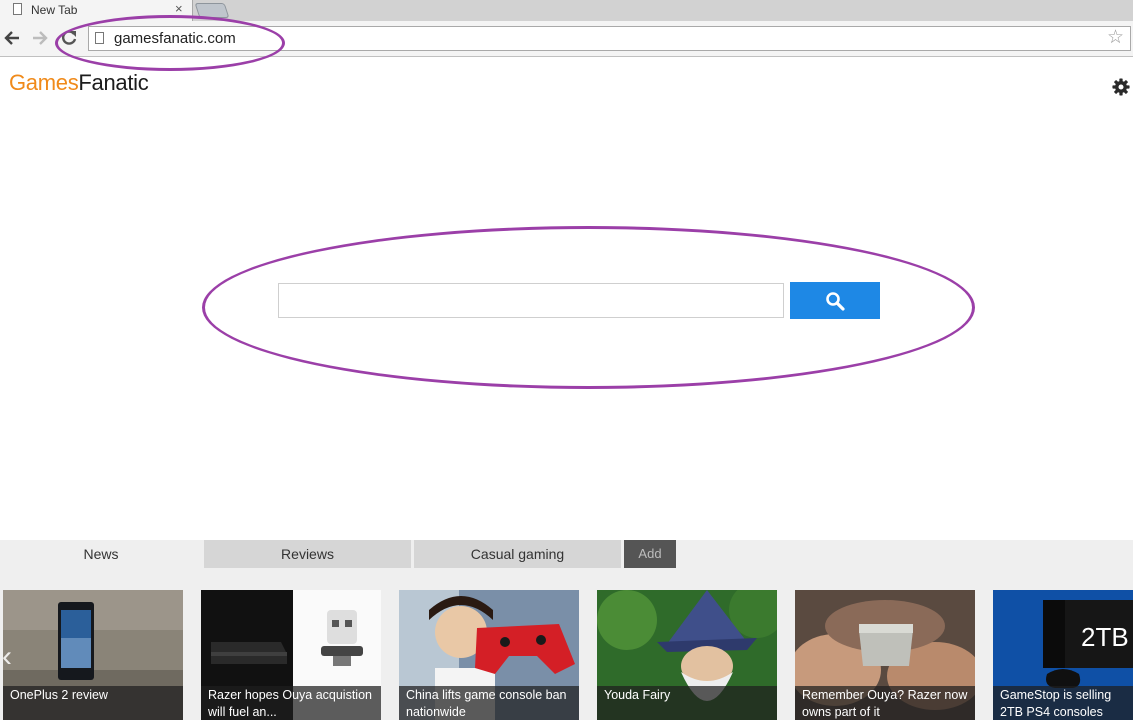  What do you see at coordinates (13, 657) in the screenshot?
I see `carousel-prev-arrow-icon: ‹` at bounding box center [13, 657].